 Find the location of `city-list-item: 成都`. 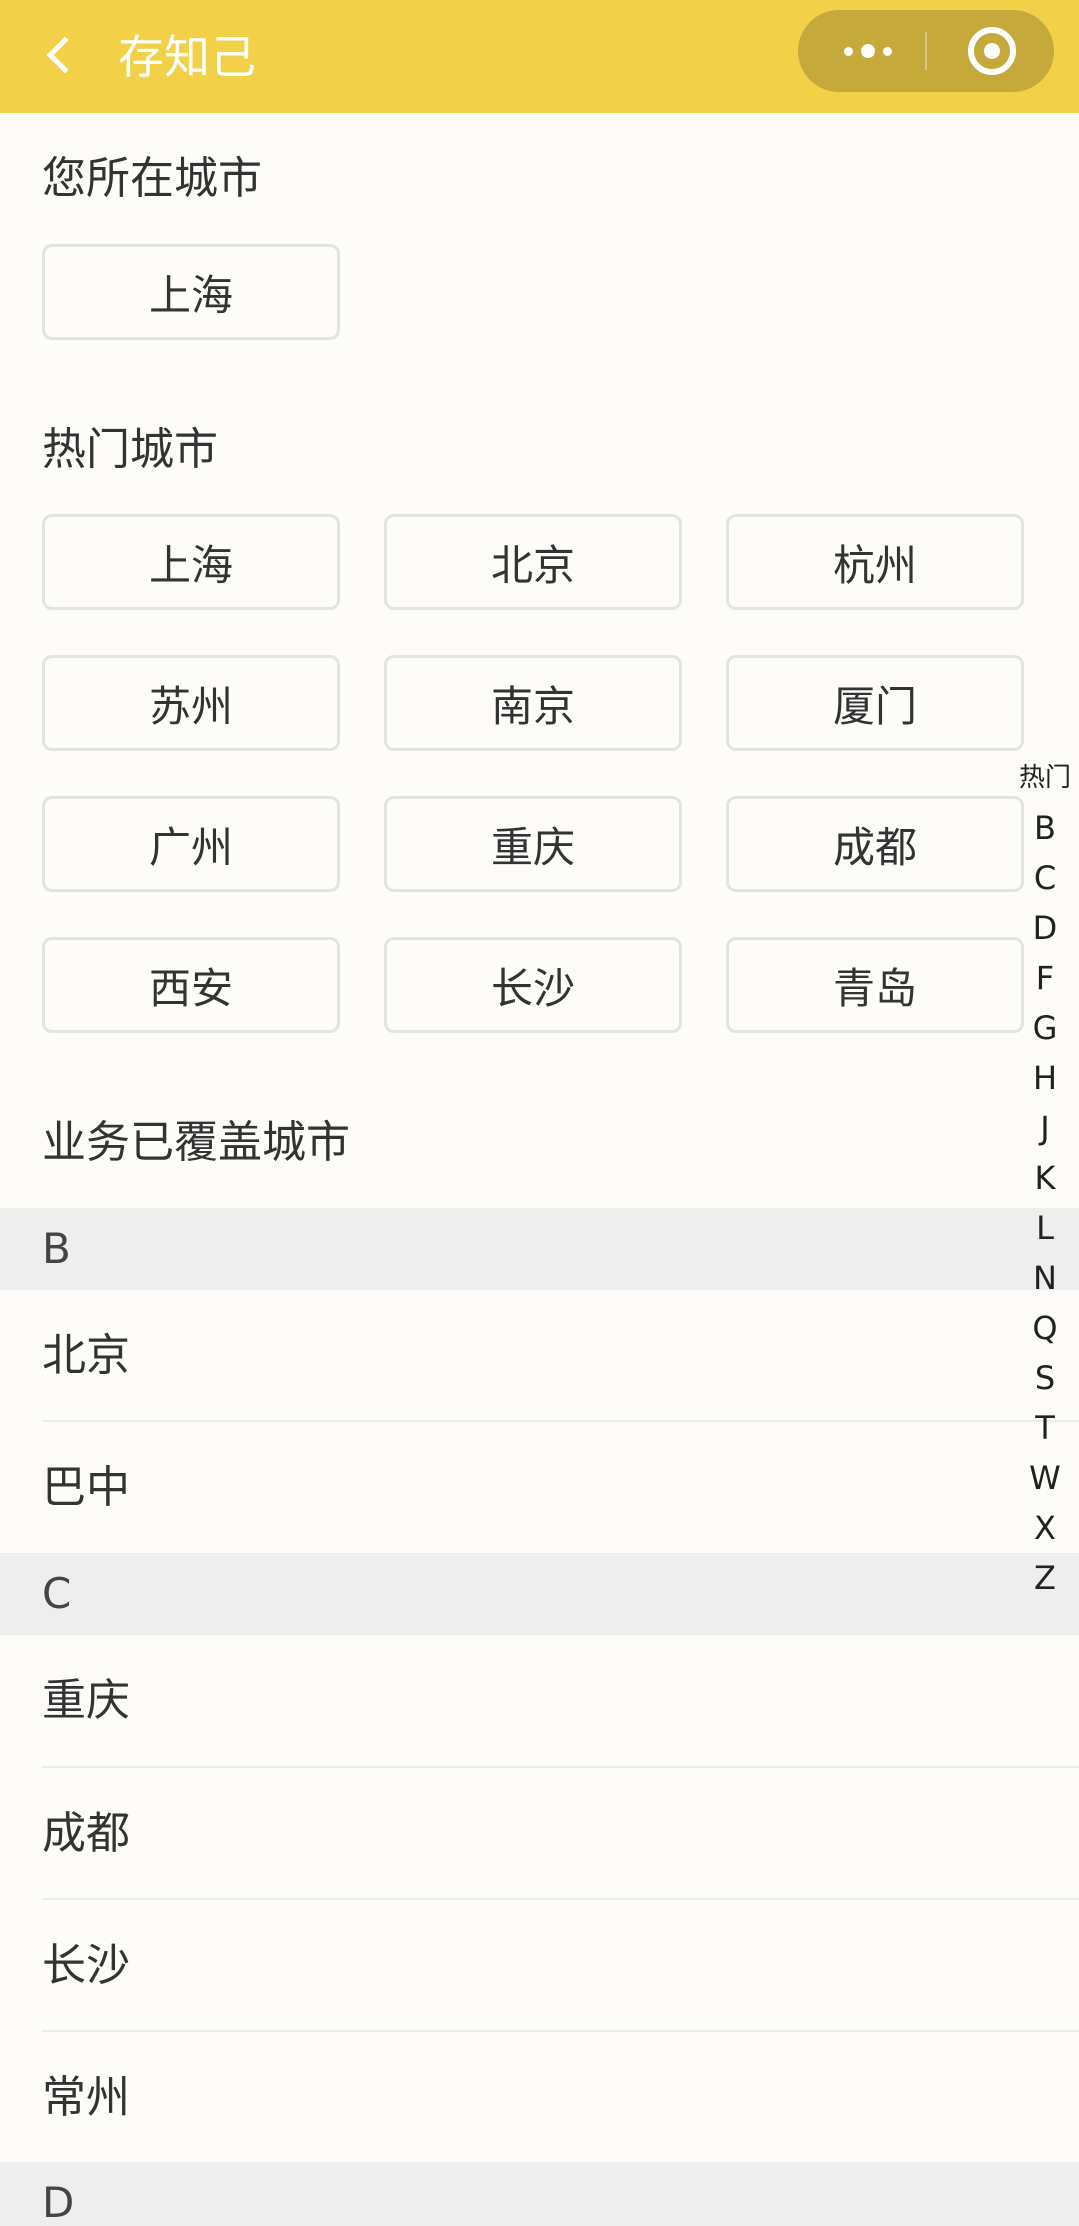

city-list-item: 成都 is located at coordinates (560, 1834).